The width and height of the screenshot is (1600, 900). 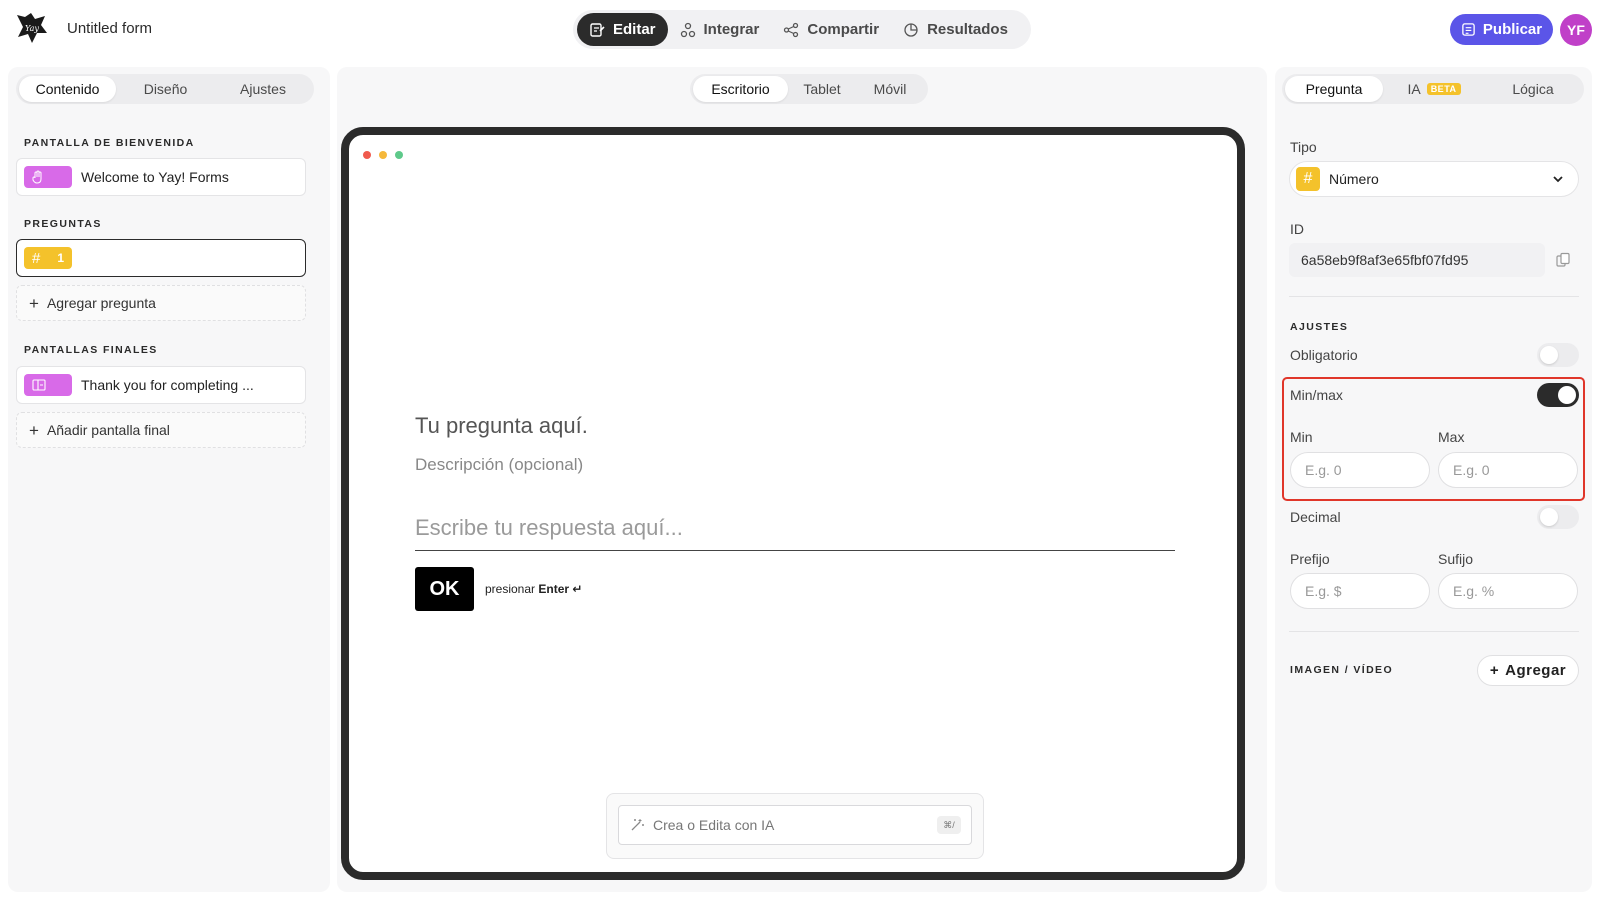 I want to click on tab-contenido: Contenido, so click(x=67, y=89).